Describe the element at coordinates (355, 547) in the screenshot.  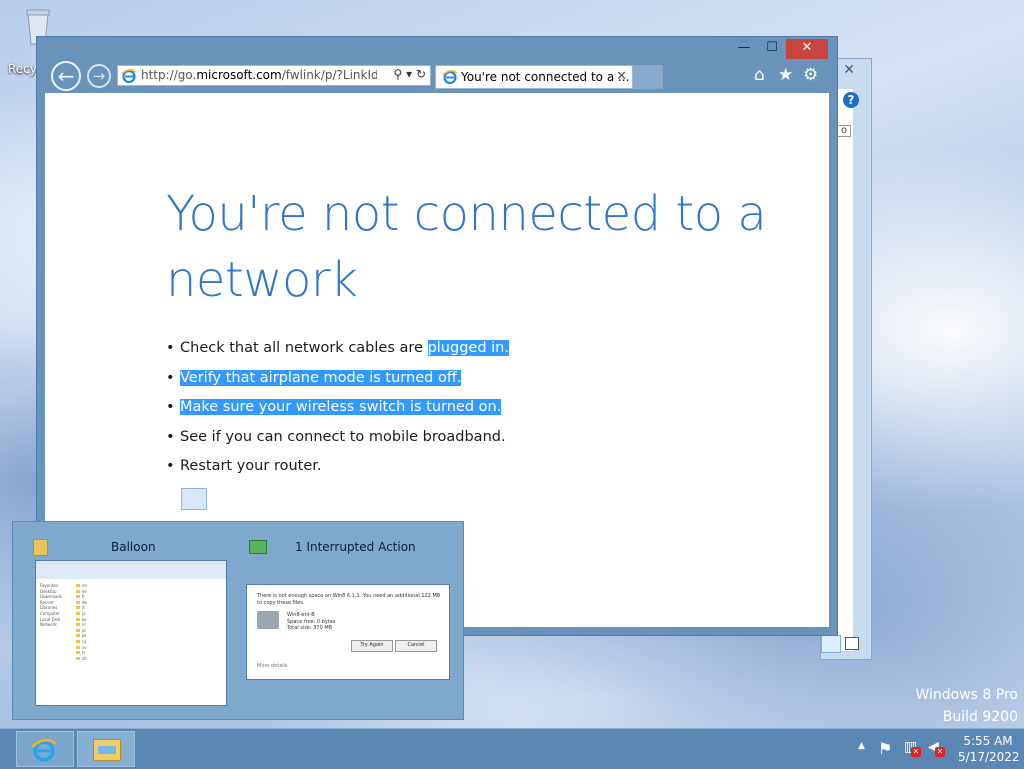
I see `thumbnail-caption-interrupted-action: 1 Interrupted Action` at that location.